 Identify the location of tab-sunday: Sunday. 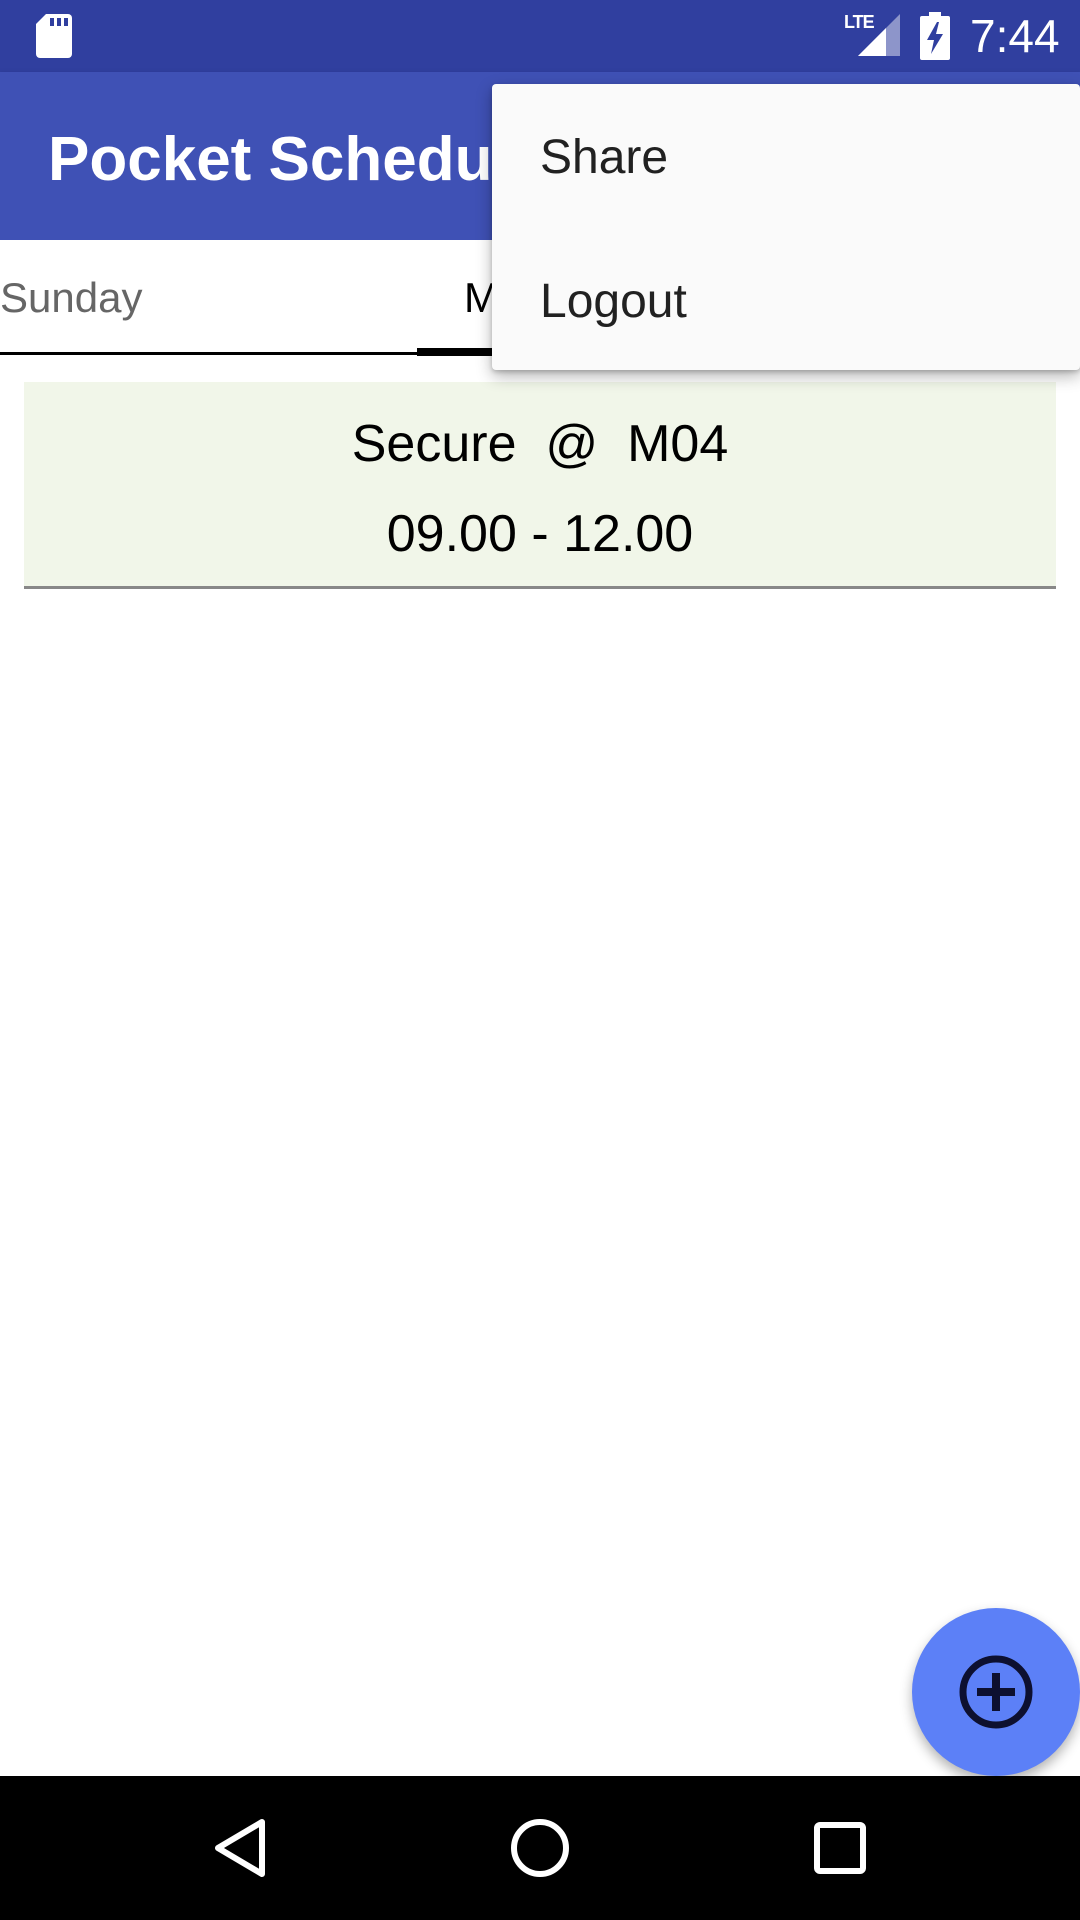
(71, 298).